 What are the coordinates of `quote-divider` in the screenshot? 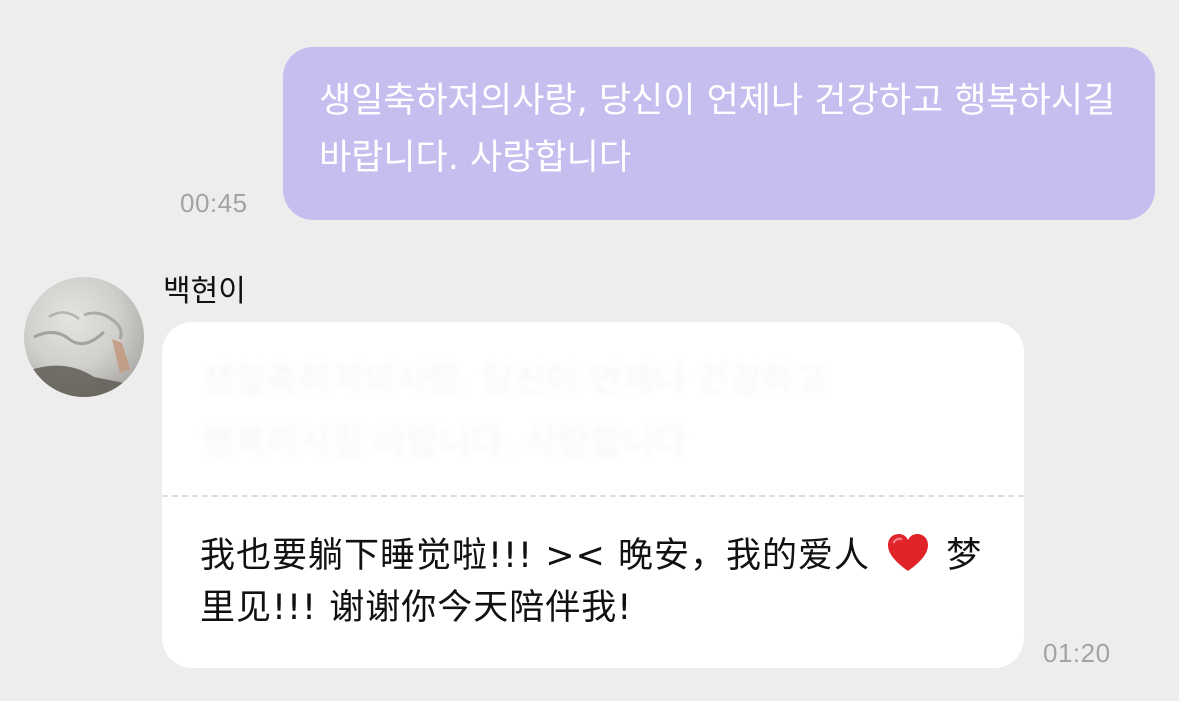 It's located at (593, 496).